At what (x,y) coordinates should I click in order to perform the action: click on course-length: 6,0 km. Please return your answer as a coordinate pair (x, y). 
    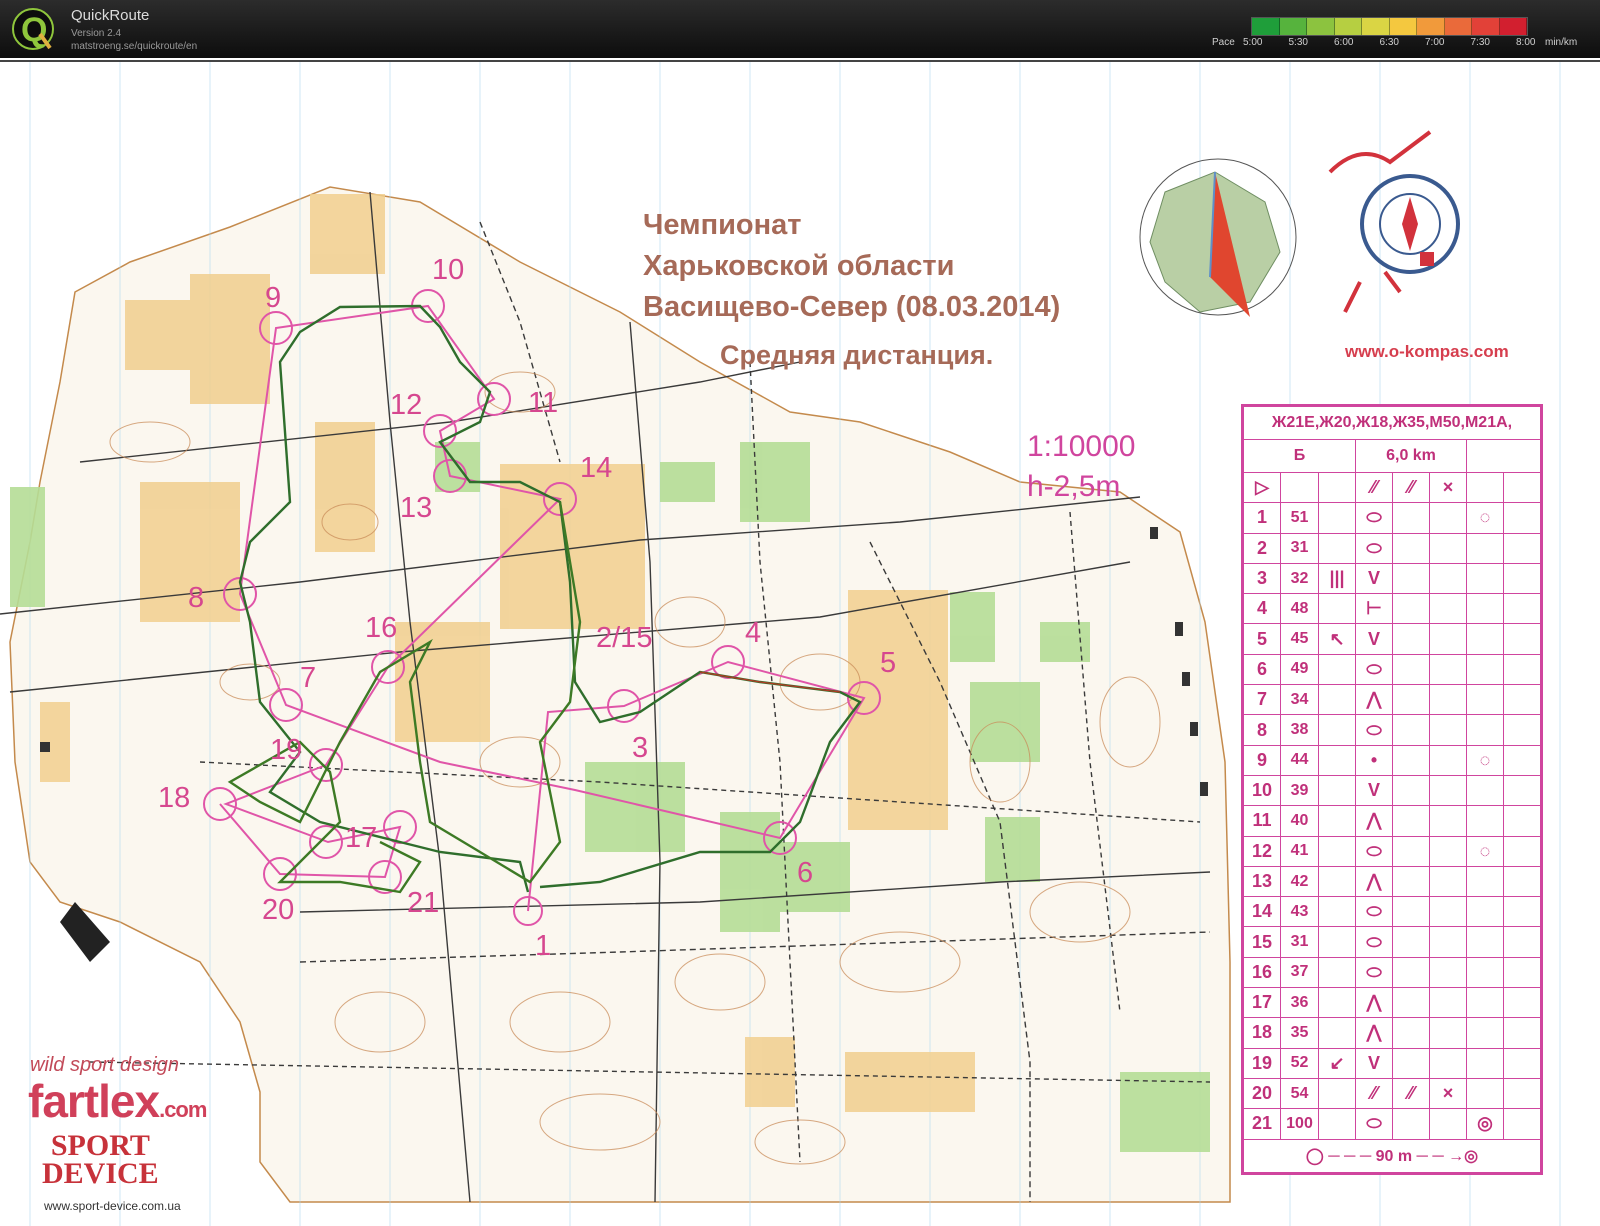
    Looking at the image, I should click on (1411, 456).